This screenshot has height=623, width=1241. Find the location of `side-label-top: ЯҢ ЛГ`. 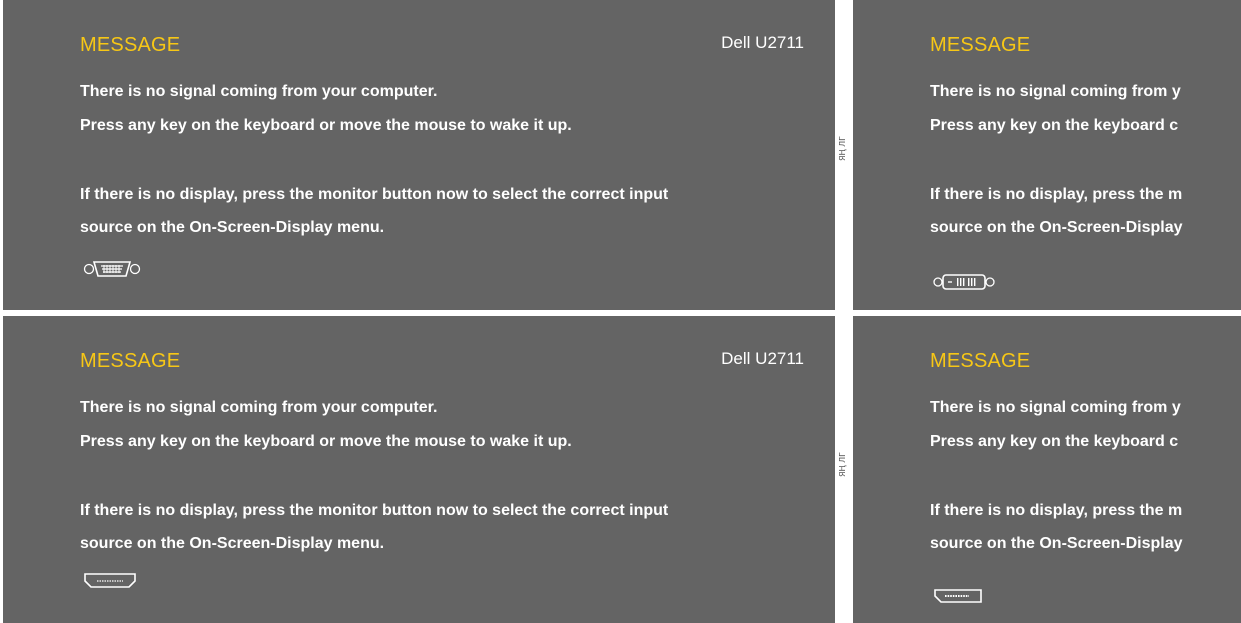

side-label-top: ЯҢ ЛГ is located at coordinates (842, 149).